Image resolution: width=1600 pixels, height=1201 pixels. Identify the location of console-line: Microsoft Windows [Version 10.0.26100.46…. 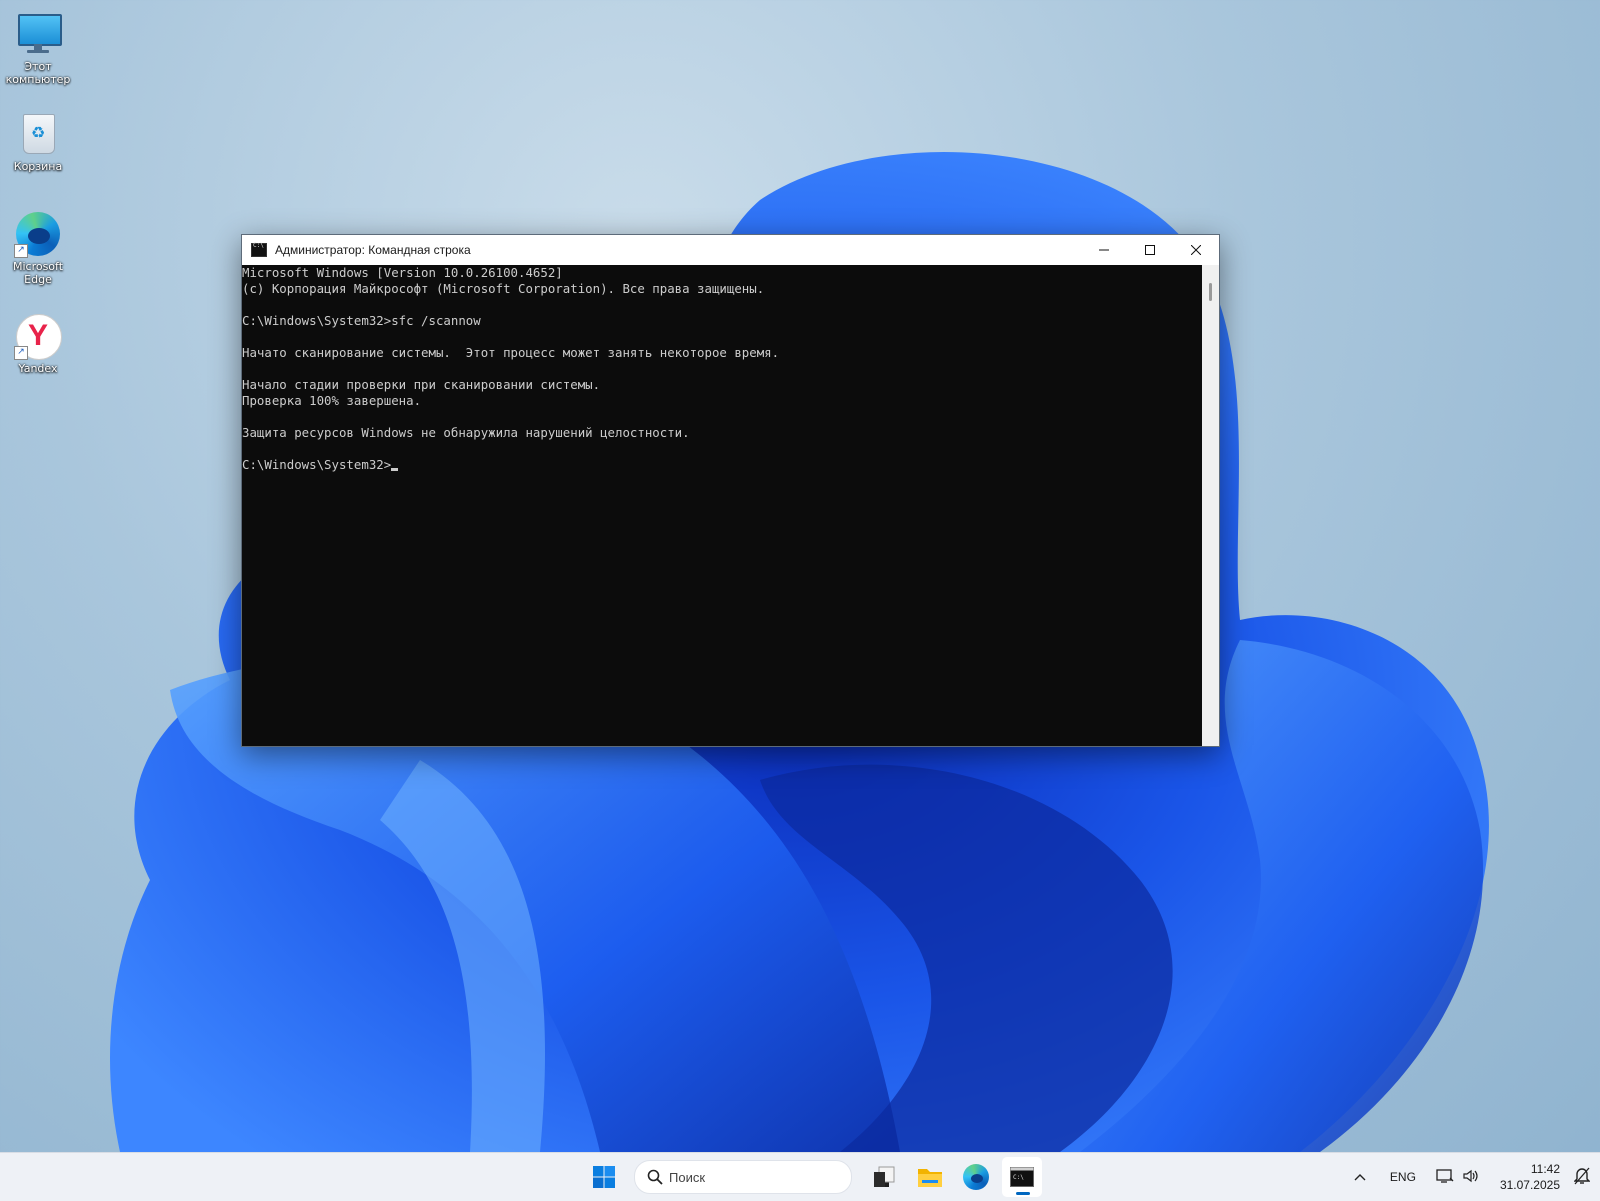
(402, 272).